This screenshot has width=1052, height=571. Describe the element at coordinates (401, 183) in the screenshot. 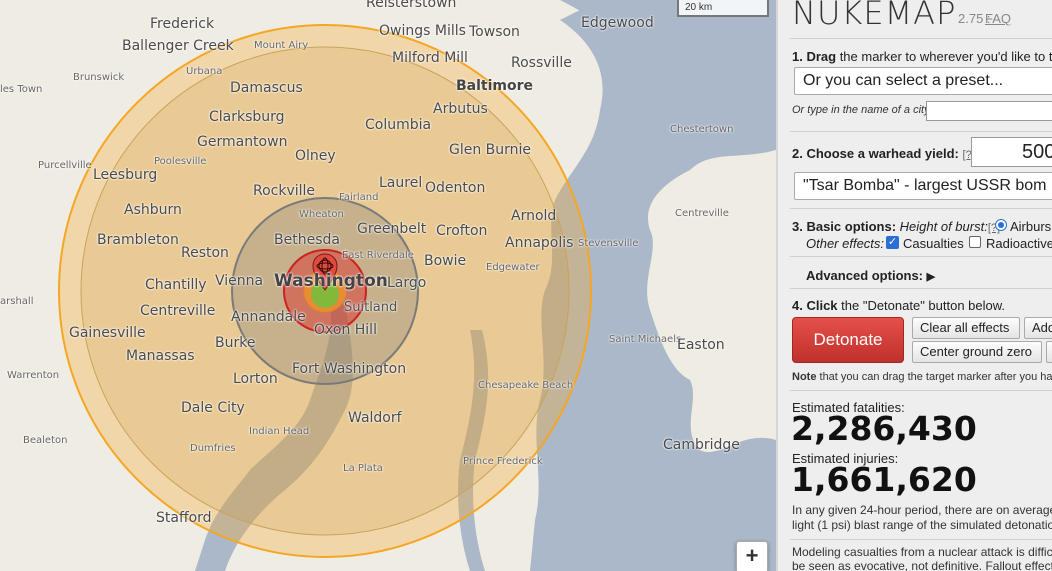

I see `place-laurel: Laurel` at that location.